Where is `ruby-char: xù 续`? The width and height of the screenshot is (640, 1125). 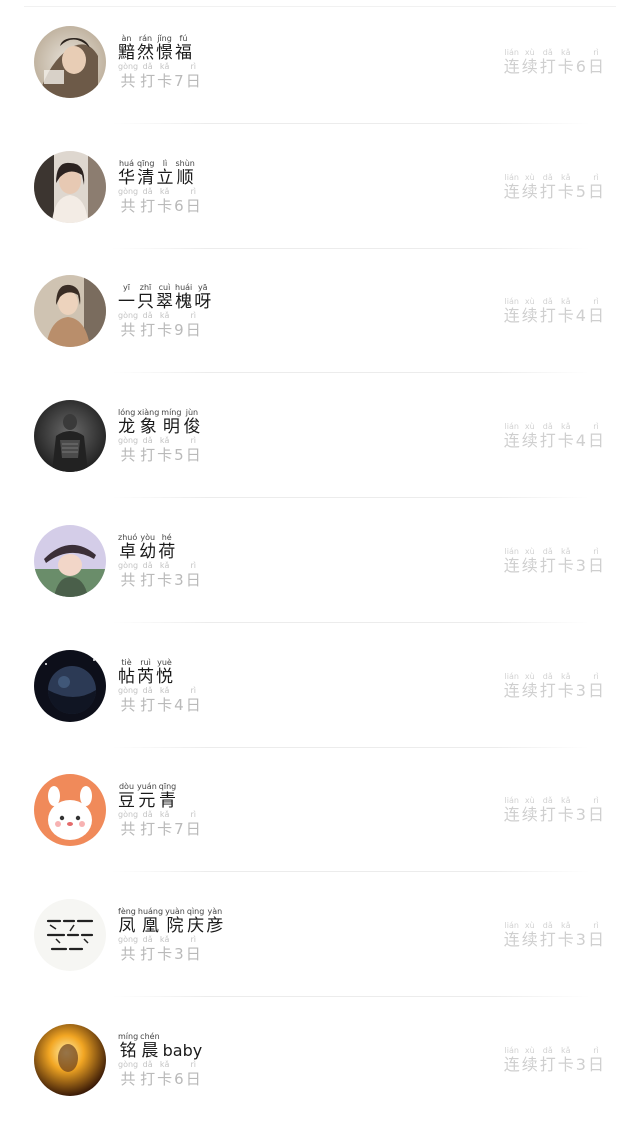
ruby-char: xù 续 is located at coordinates (530, 686).